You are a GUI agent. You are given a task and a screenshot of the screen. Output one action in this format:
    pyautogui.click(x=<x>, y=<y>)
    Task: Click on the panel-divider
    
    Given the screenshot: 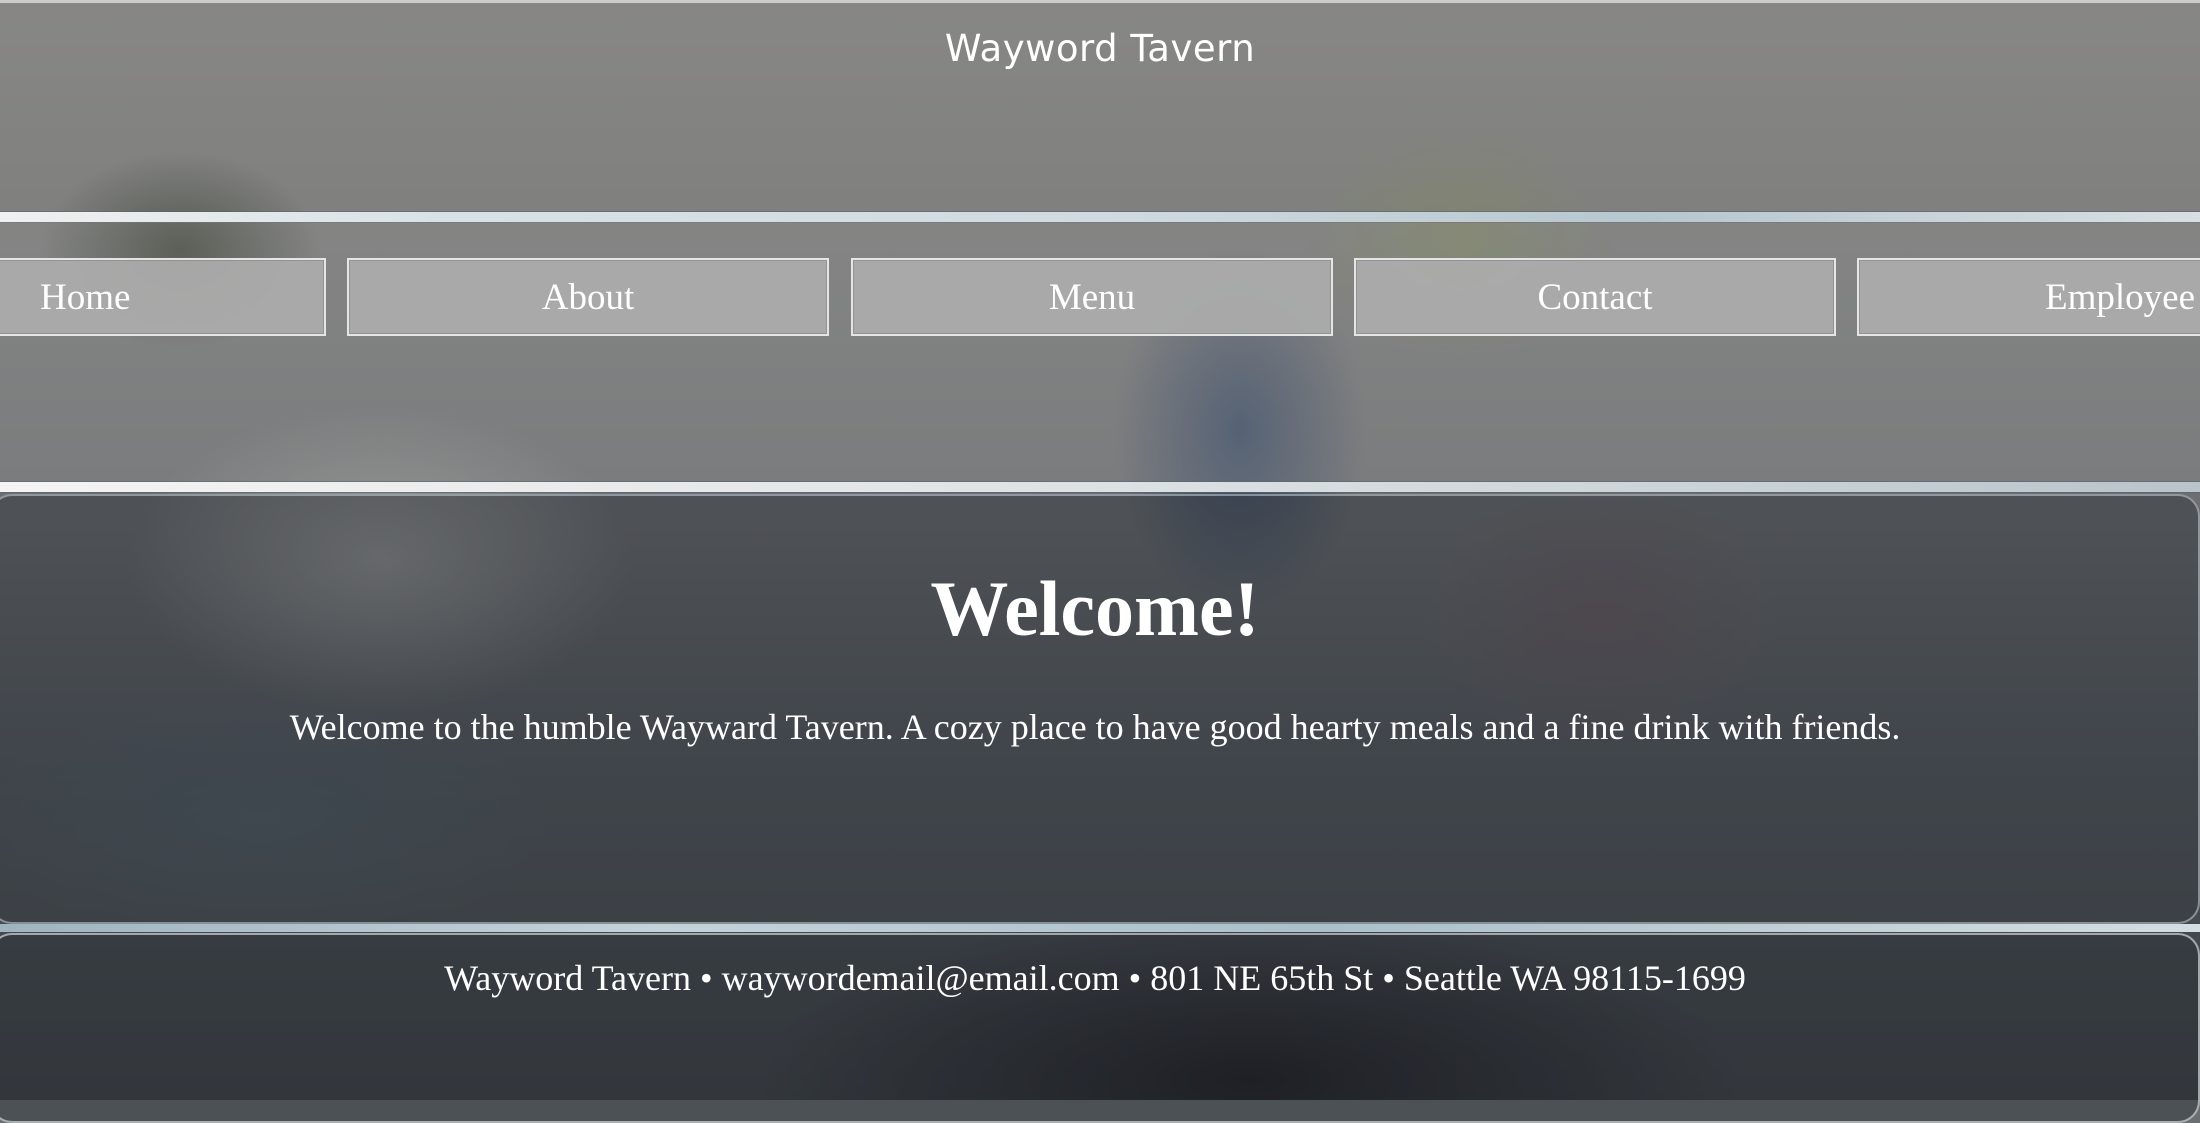 What is the action you would take?
    pyautogui.click(x=1100, y=928)
    